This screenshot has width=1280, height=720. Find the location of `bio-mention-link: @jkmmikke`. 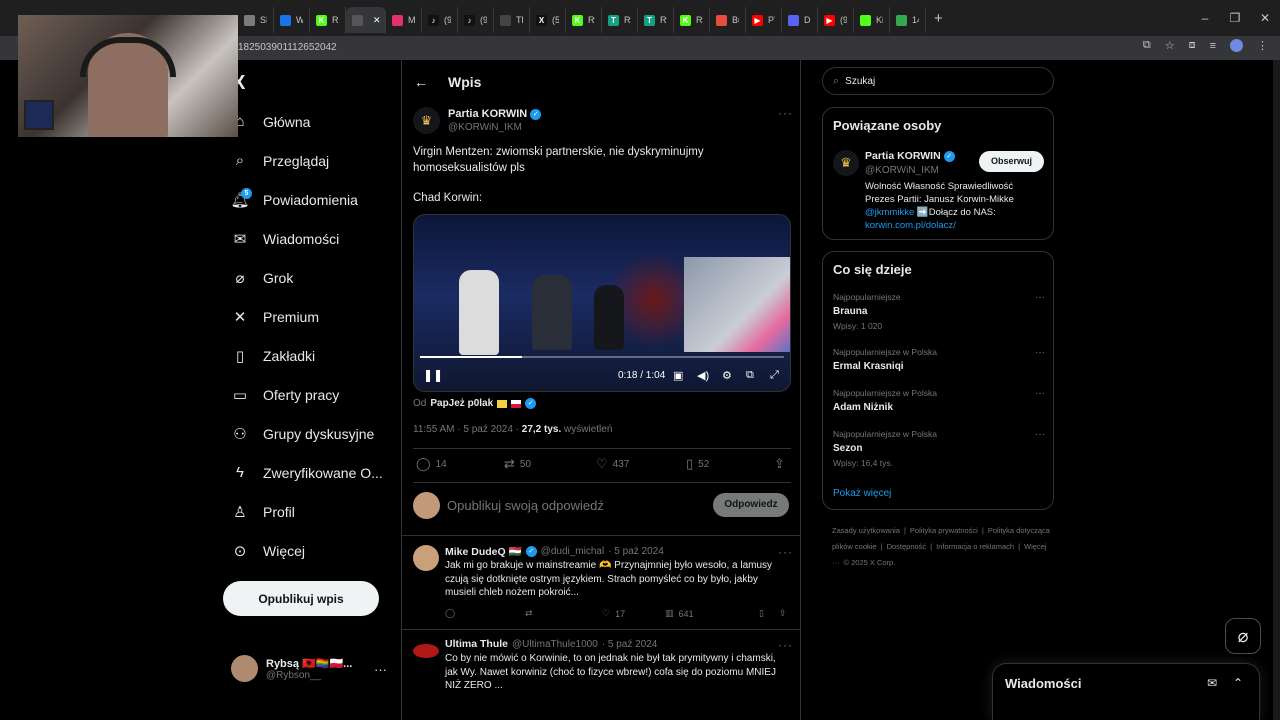

bio-mention-link: @jkmmikke is located at coordinates (889, 212).